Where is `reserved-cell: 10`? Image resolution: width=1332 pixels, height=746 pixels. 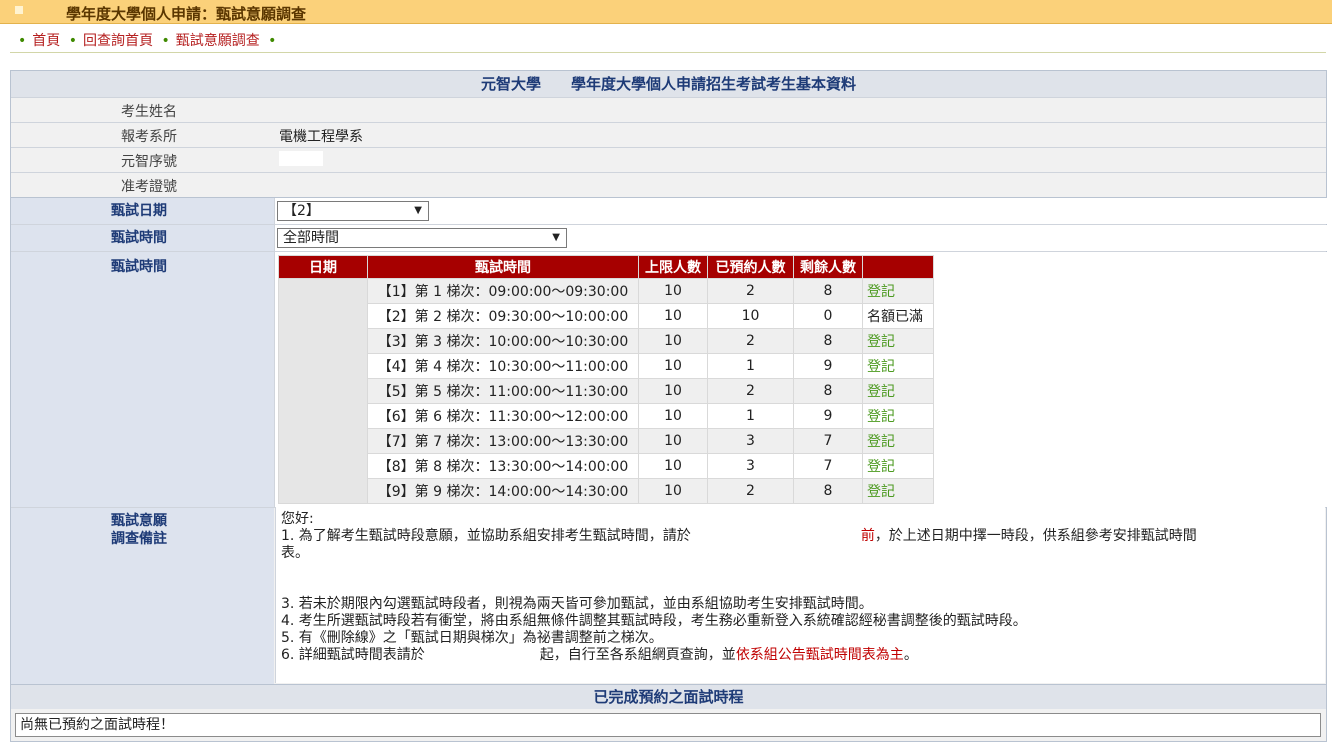 reserved-cell: 10 is located at coordinates (750, 316).